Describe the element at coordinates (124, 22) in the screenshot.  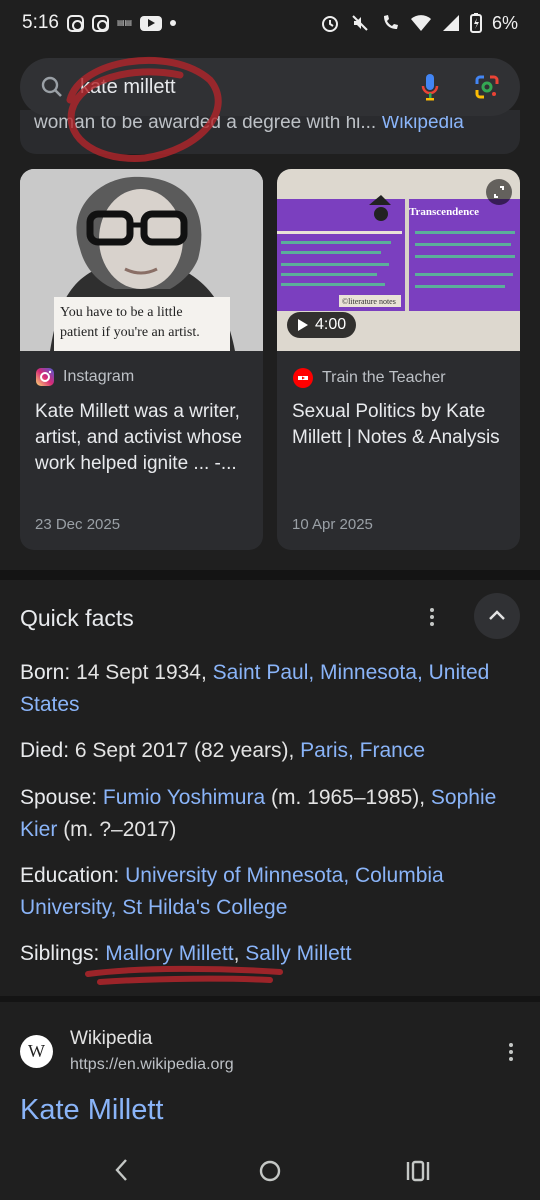
I see `news-icon: ▤▤` at that location.